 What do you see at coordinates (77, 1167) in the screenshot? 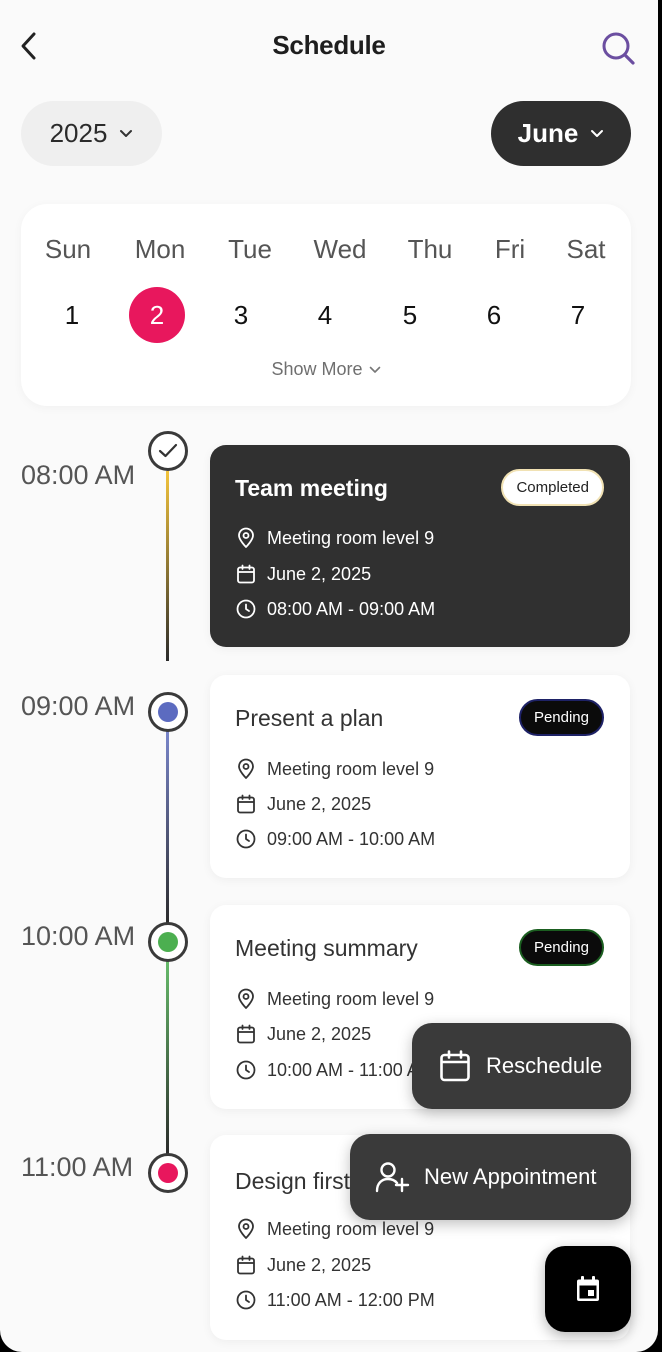
I see `time-label: 11:00 AM` at bounding box center [77, 1167].